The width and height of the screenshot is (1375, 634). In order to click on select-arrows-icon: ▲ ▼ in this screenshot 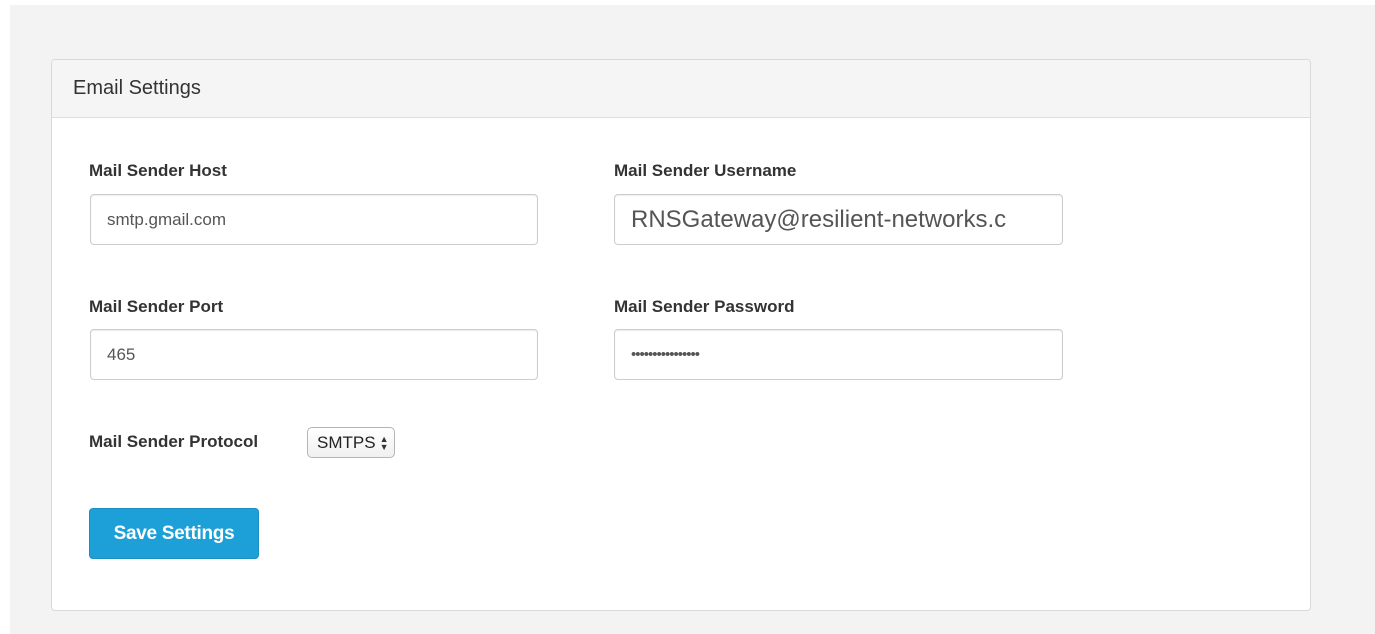, I will do `click(384, 442)`.